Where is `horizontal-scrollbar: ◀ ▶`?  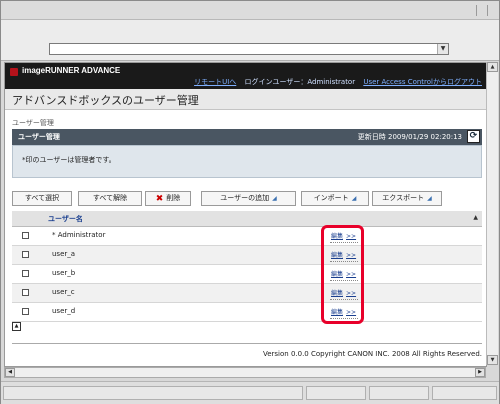
horizontal-scrollbar: ◀ ▶ is located at coordinates (245, 372).